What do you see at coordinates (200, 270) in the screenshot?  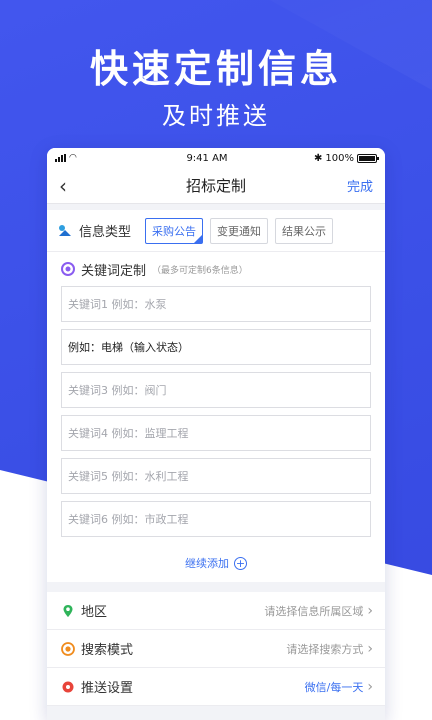 I see `keywords-hint: （最多可定制6条信息）` at bounding box center [200, 270].